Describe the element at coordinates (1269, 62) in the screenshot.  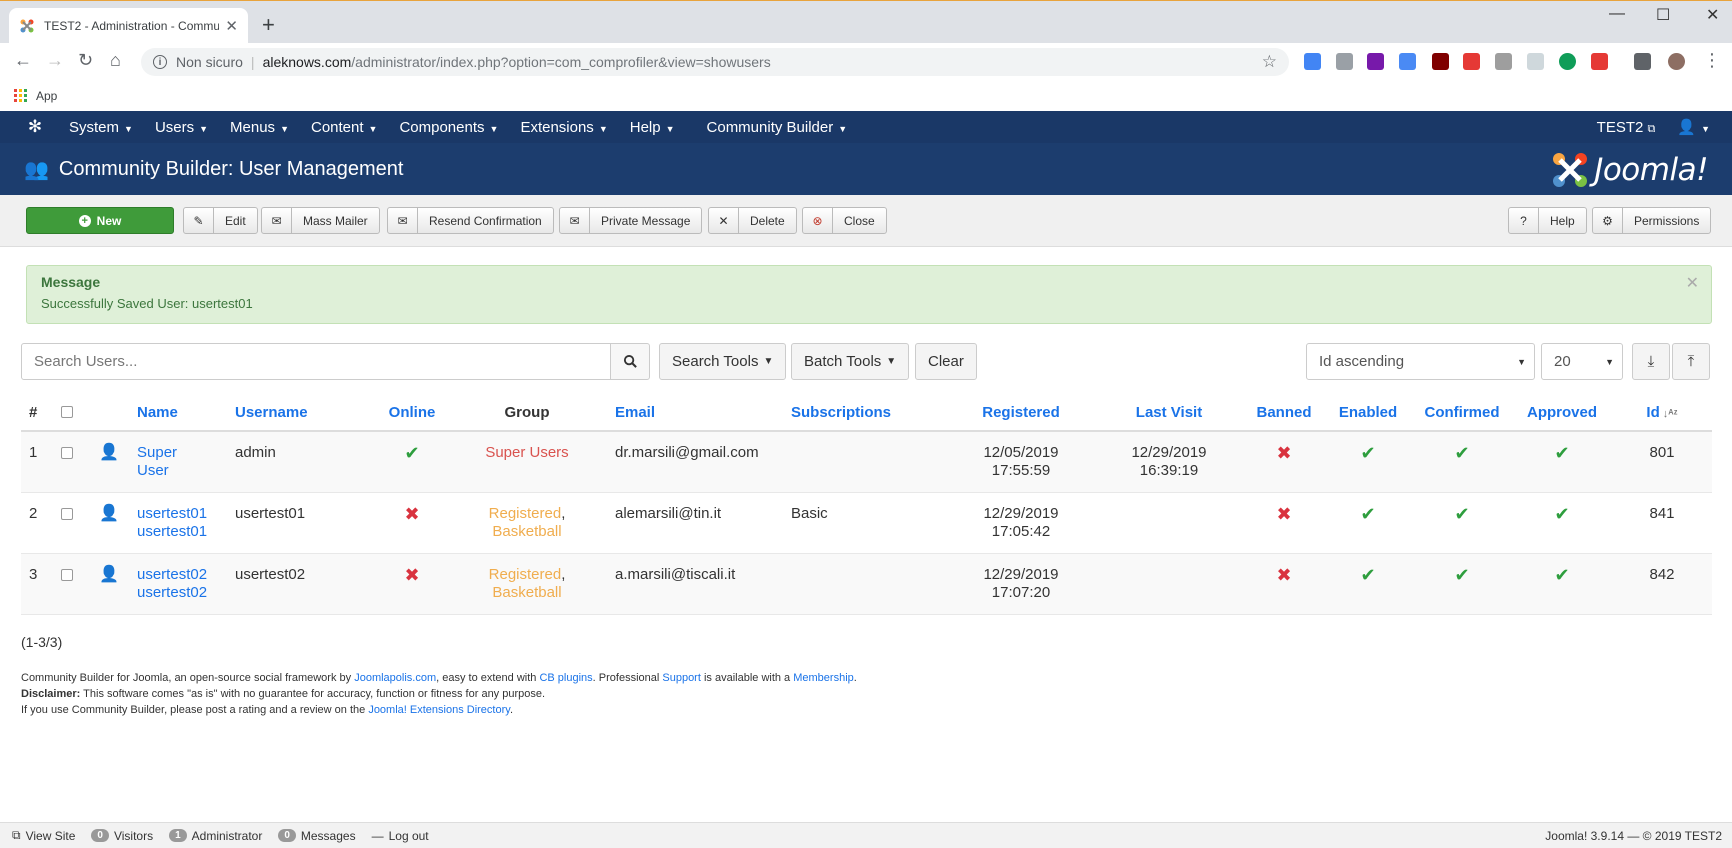
I see `bookmark-star-icon: ☆` at that location.